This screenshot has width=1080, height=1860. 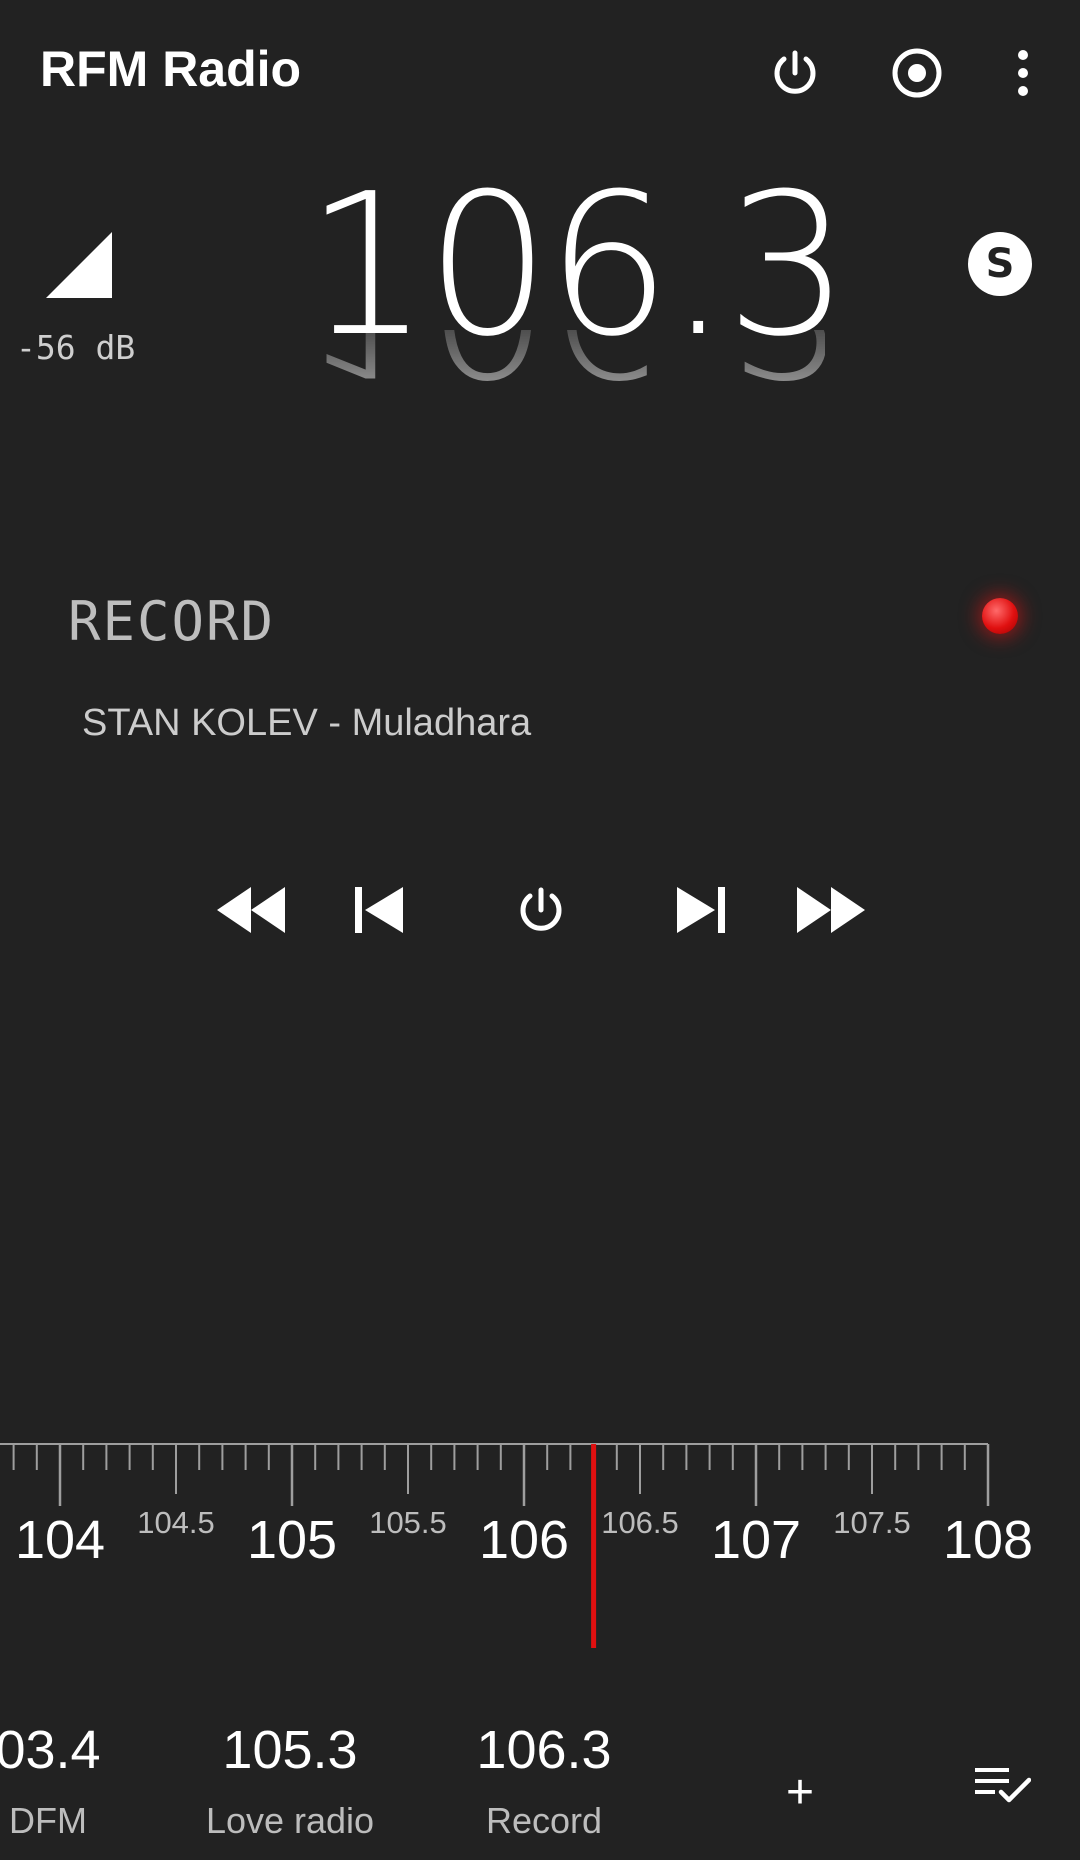 I want to click on frequency-reflection: 106.3, so click(x=565, y=405).